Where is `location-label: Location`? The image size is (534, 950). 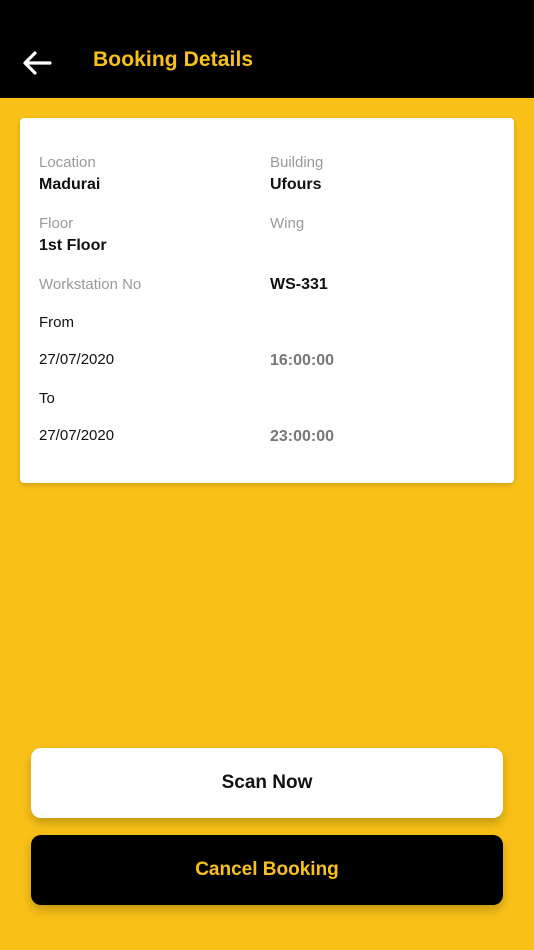 location-label: Location is located at coordinates (67, 162).